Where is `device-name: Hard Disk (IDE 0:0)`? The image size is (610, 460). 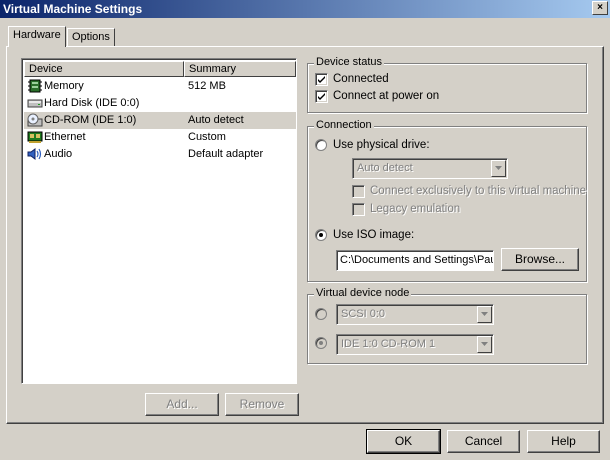 device-name: Hard Disk (IDE 0:0) is located at coordinates (92, 103).